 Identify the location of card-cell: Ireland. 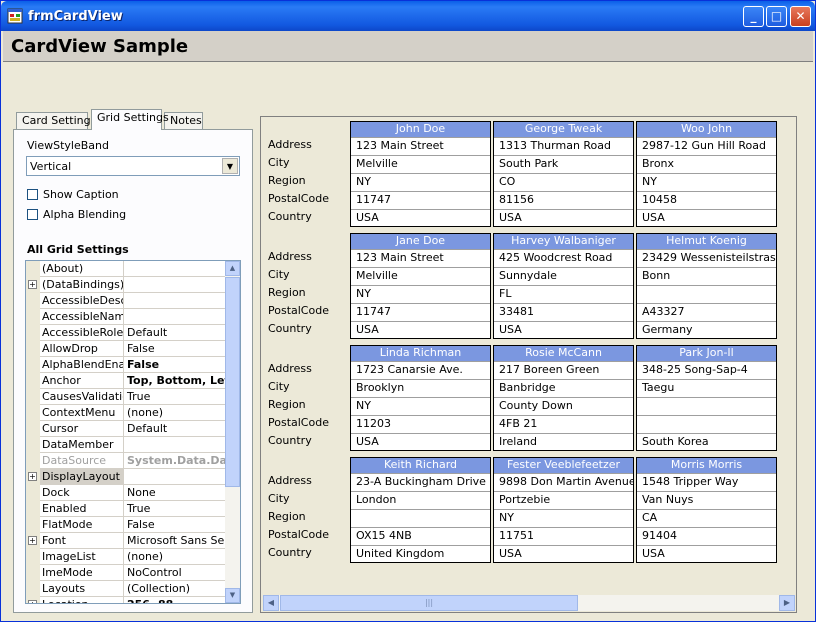
(563, 442).